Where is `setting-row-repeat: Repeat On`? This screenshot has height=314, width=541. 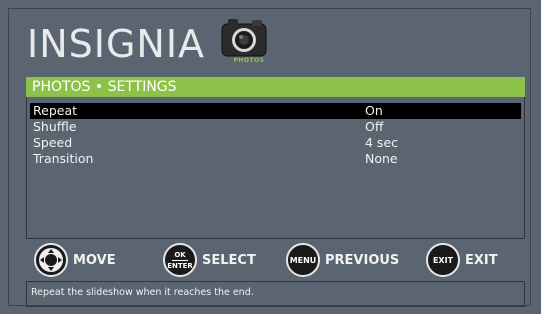
setting-row-repeat: Repeat On is located at coordinates (275, 111).